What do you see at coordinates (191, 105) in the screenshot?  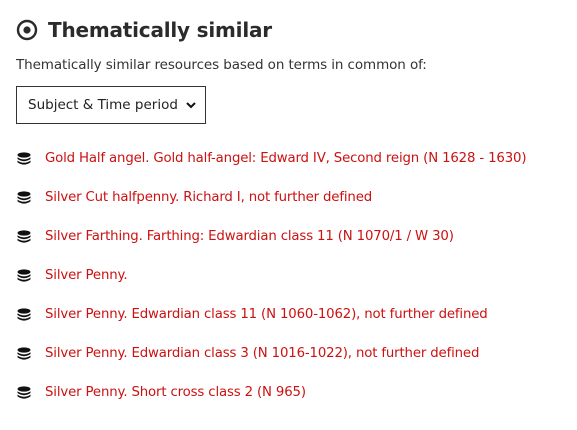 I see `chevron-down-icon` at bounding box center [191, 105].